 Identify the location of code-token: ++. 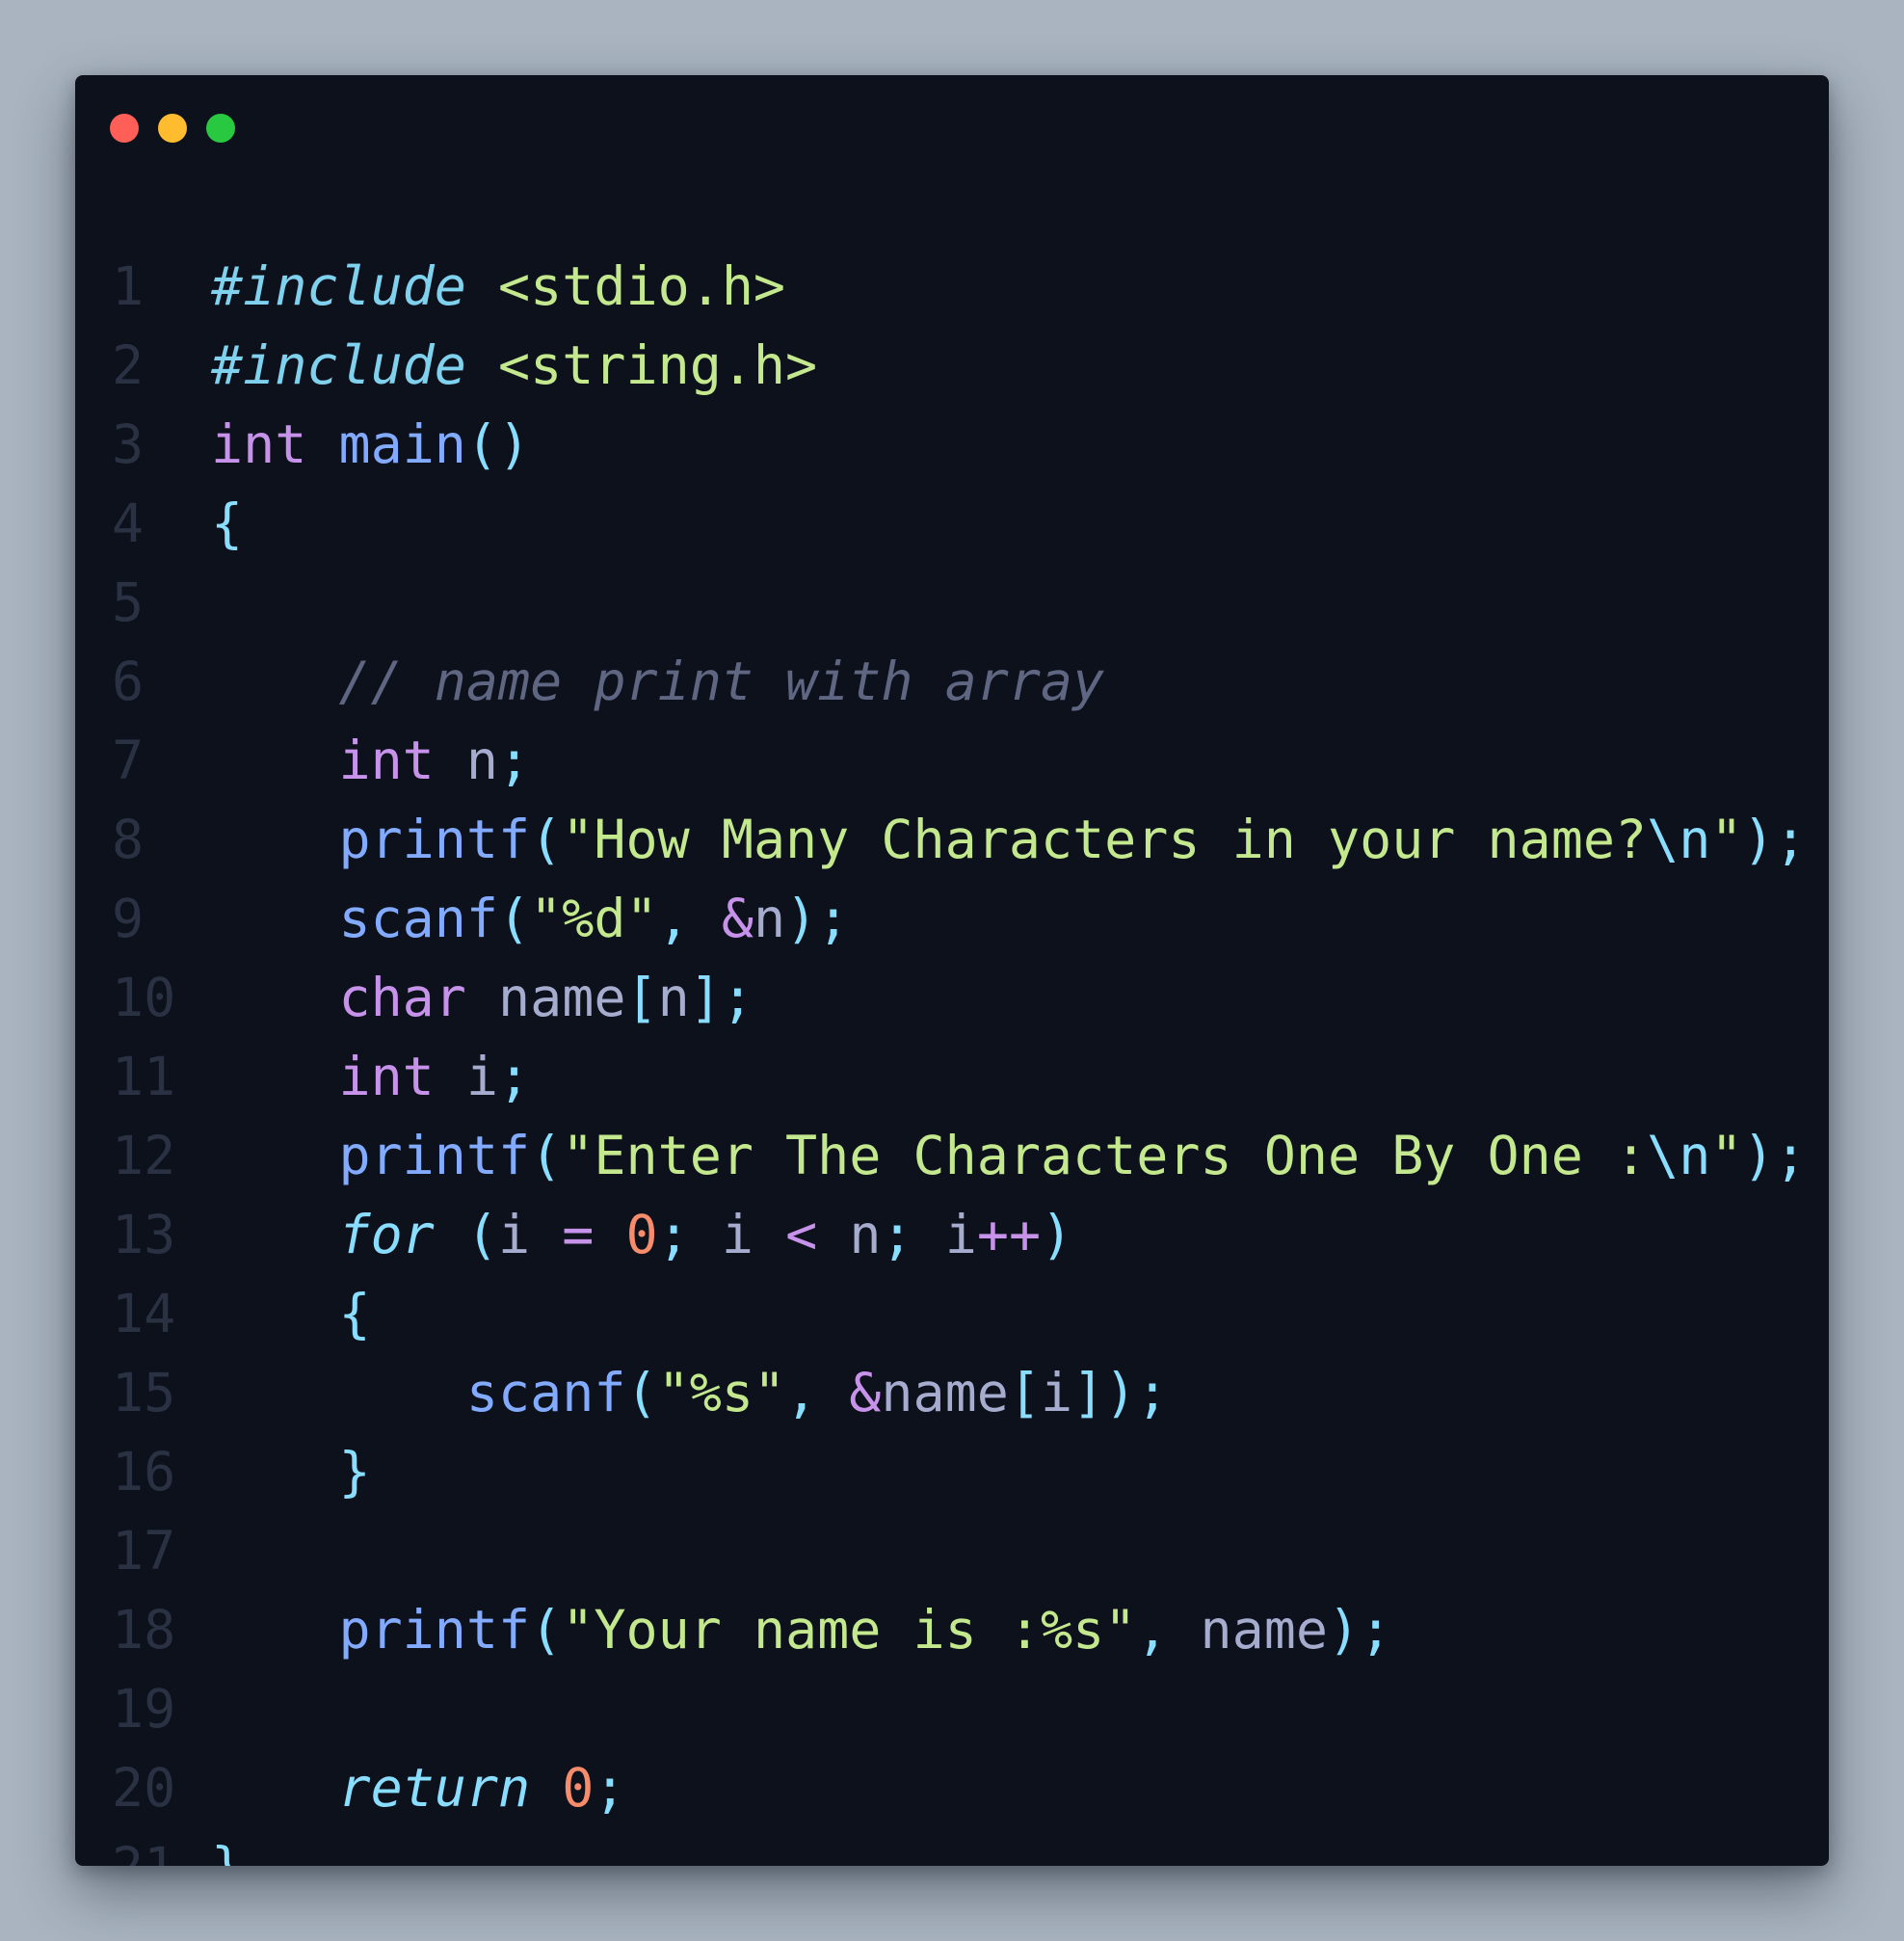
(1009, 1234).